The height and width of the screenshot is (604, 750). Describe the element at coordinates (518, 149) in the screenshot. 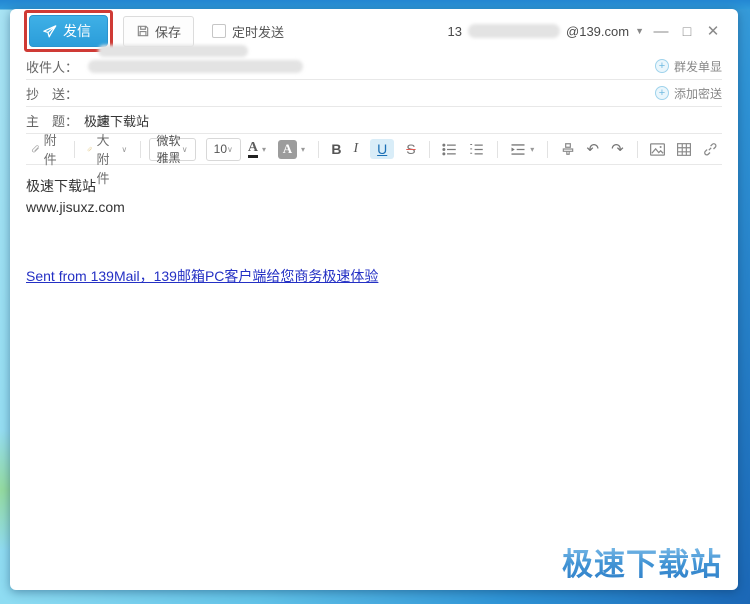

I see `indent-icon` at that location.